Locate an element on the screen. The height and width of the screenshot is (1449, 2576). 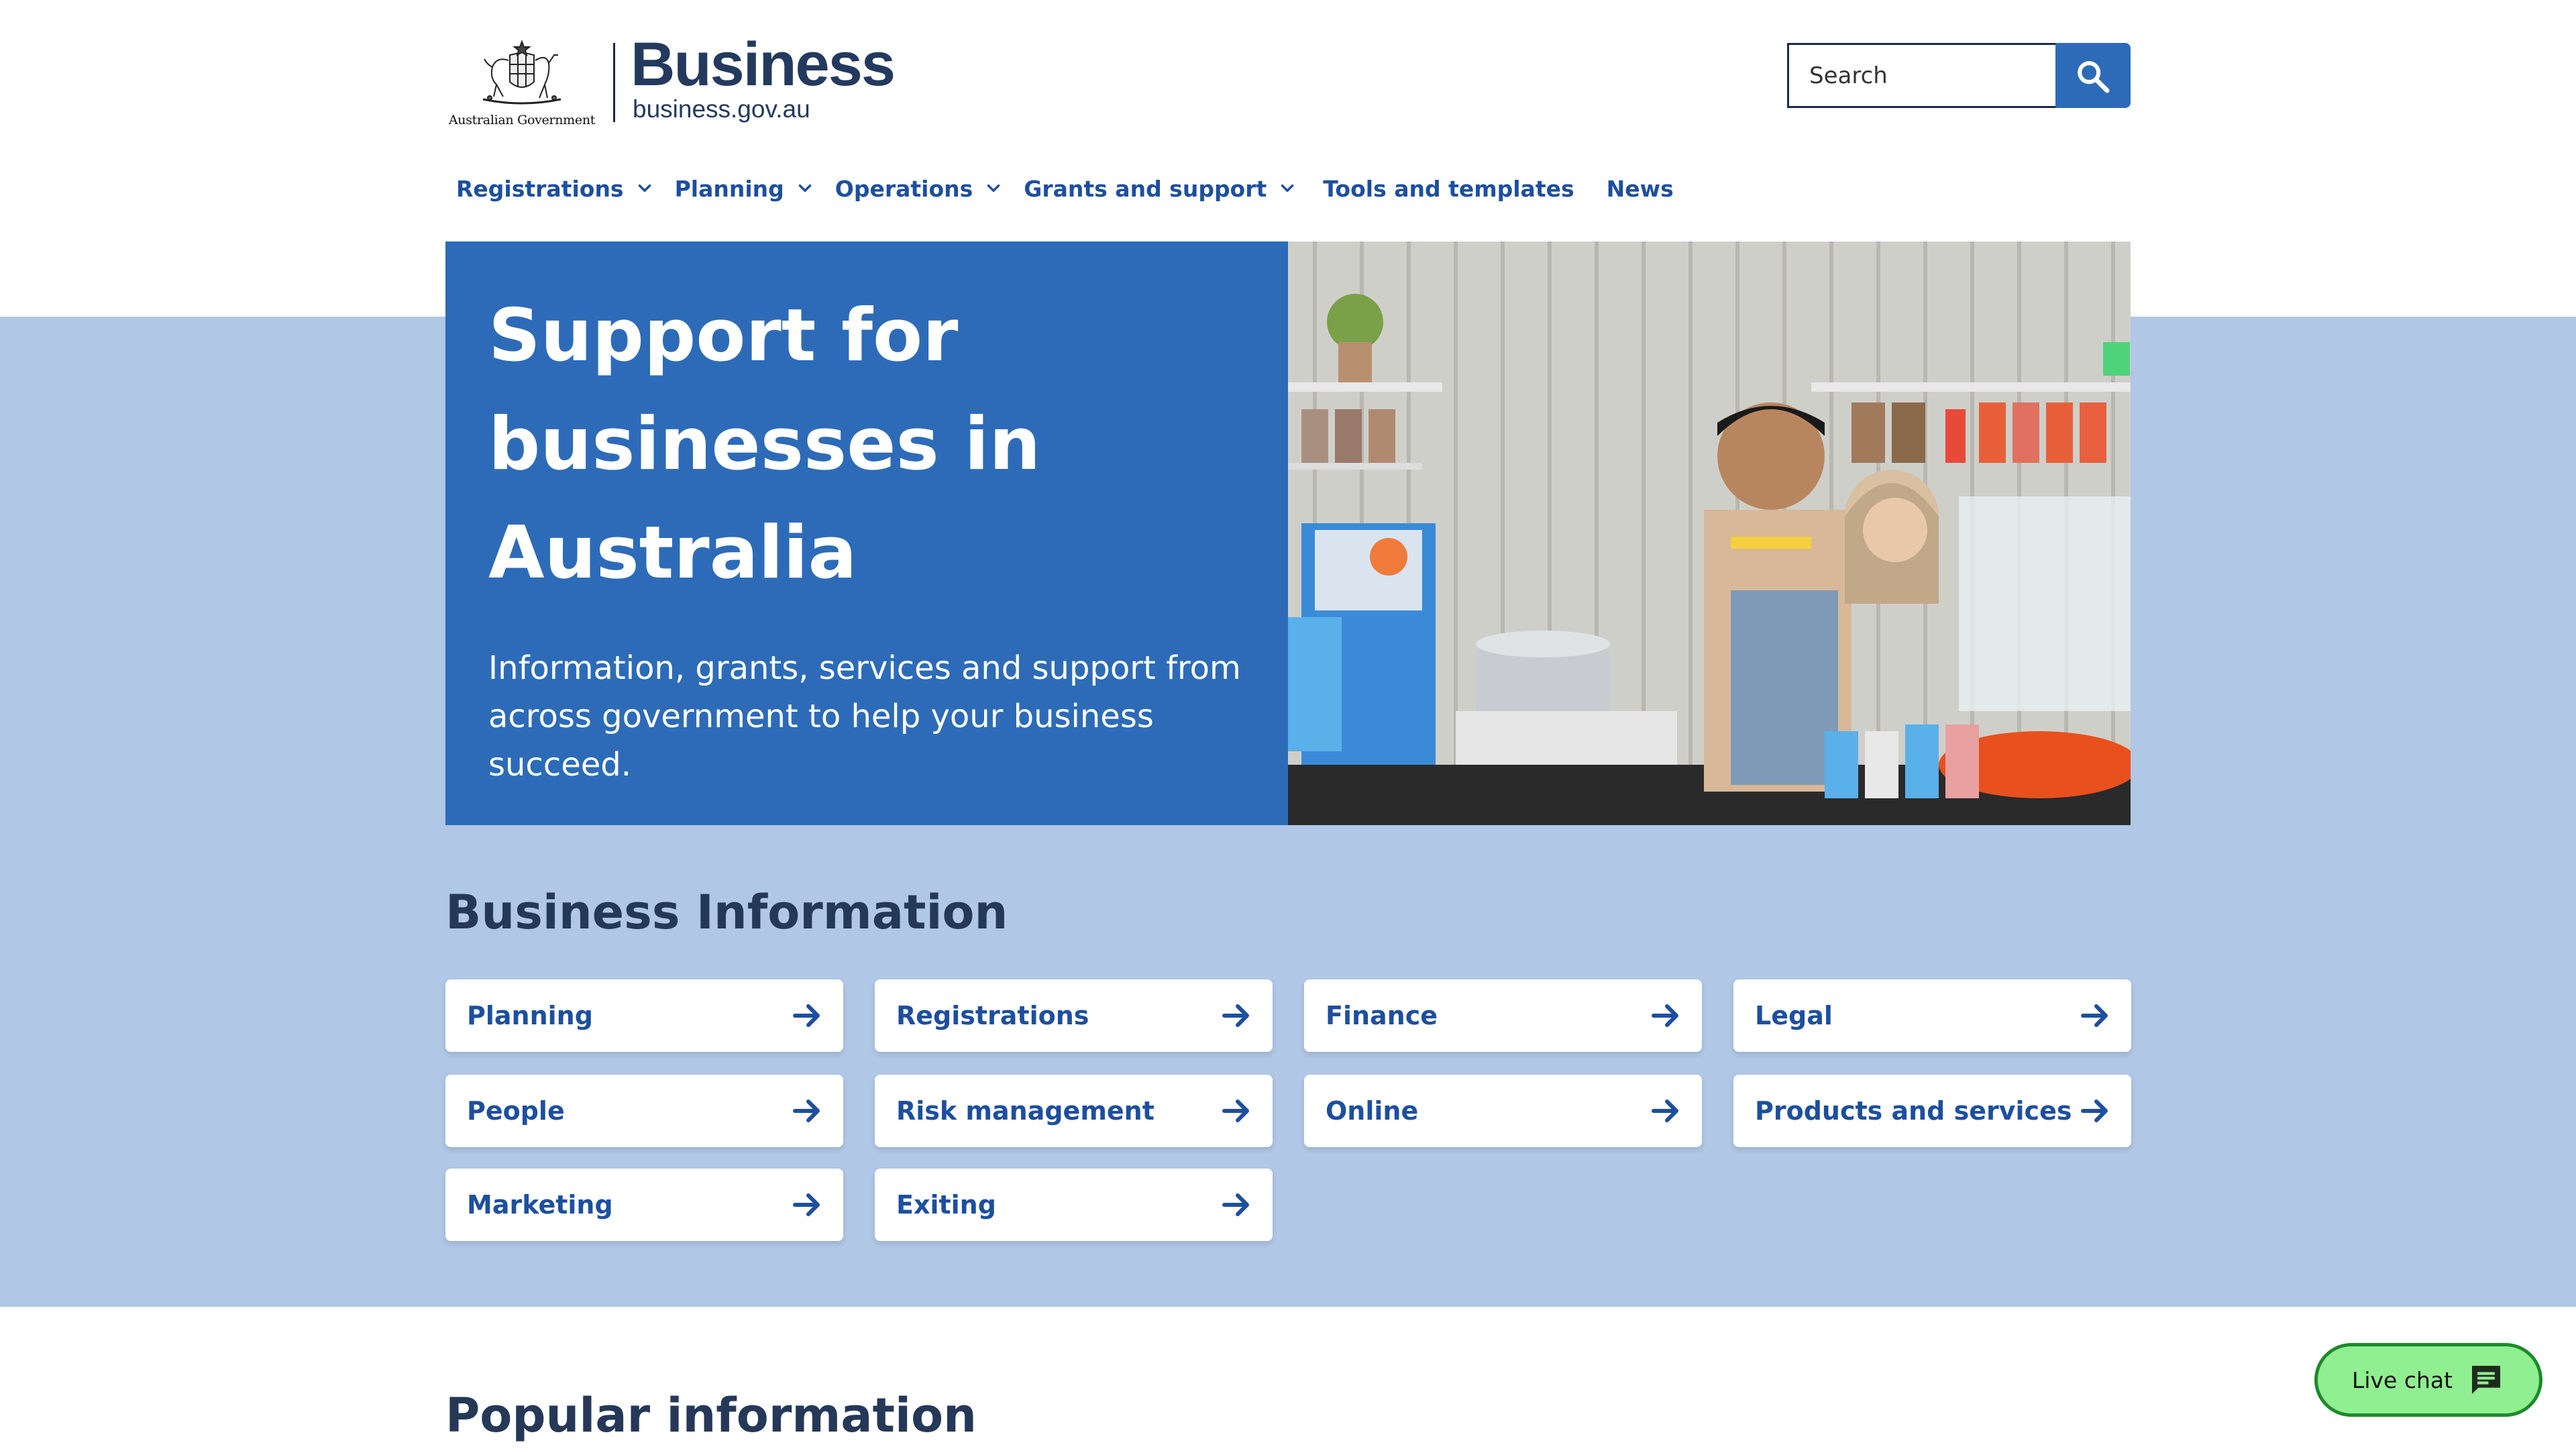
search-form is located at coordinates (1959, 75).